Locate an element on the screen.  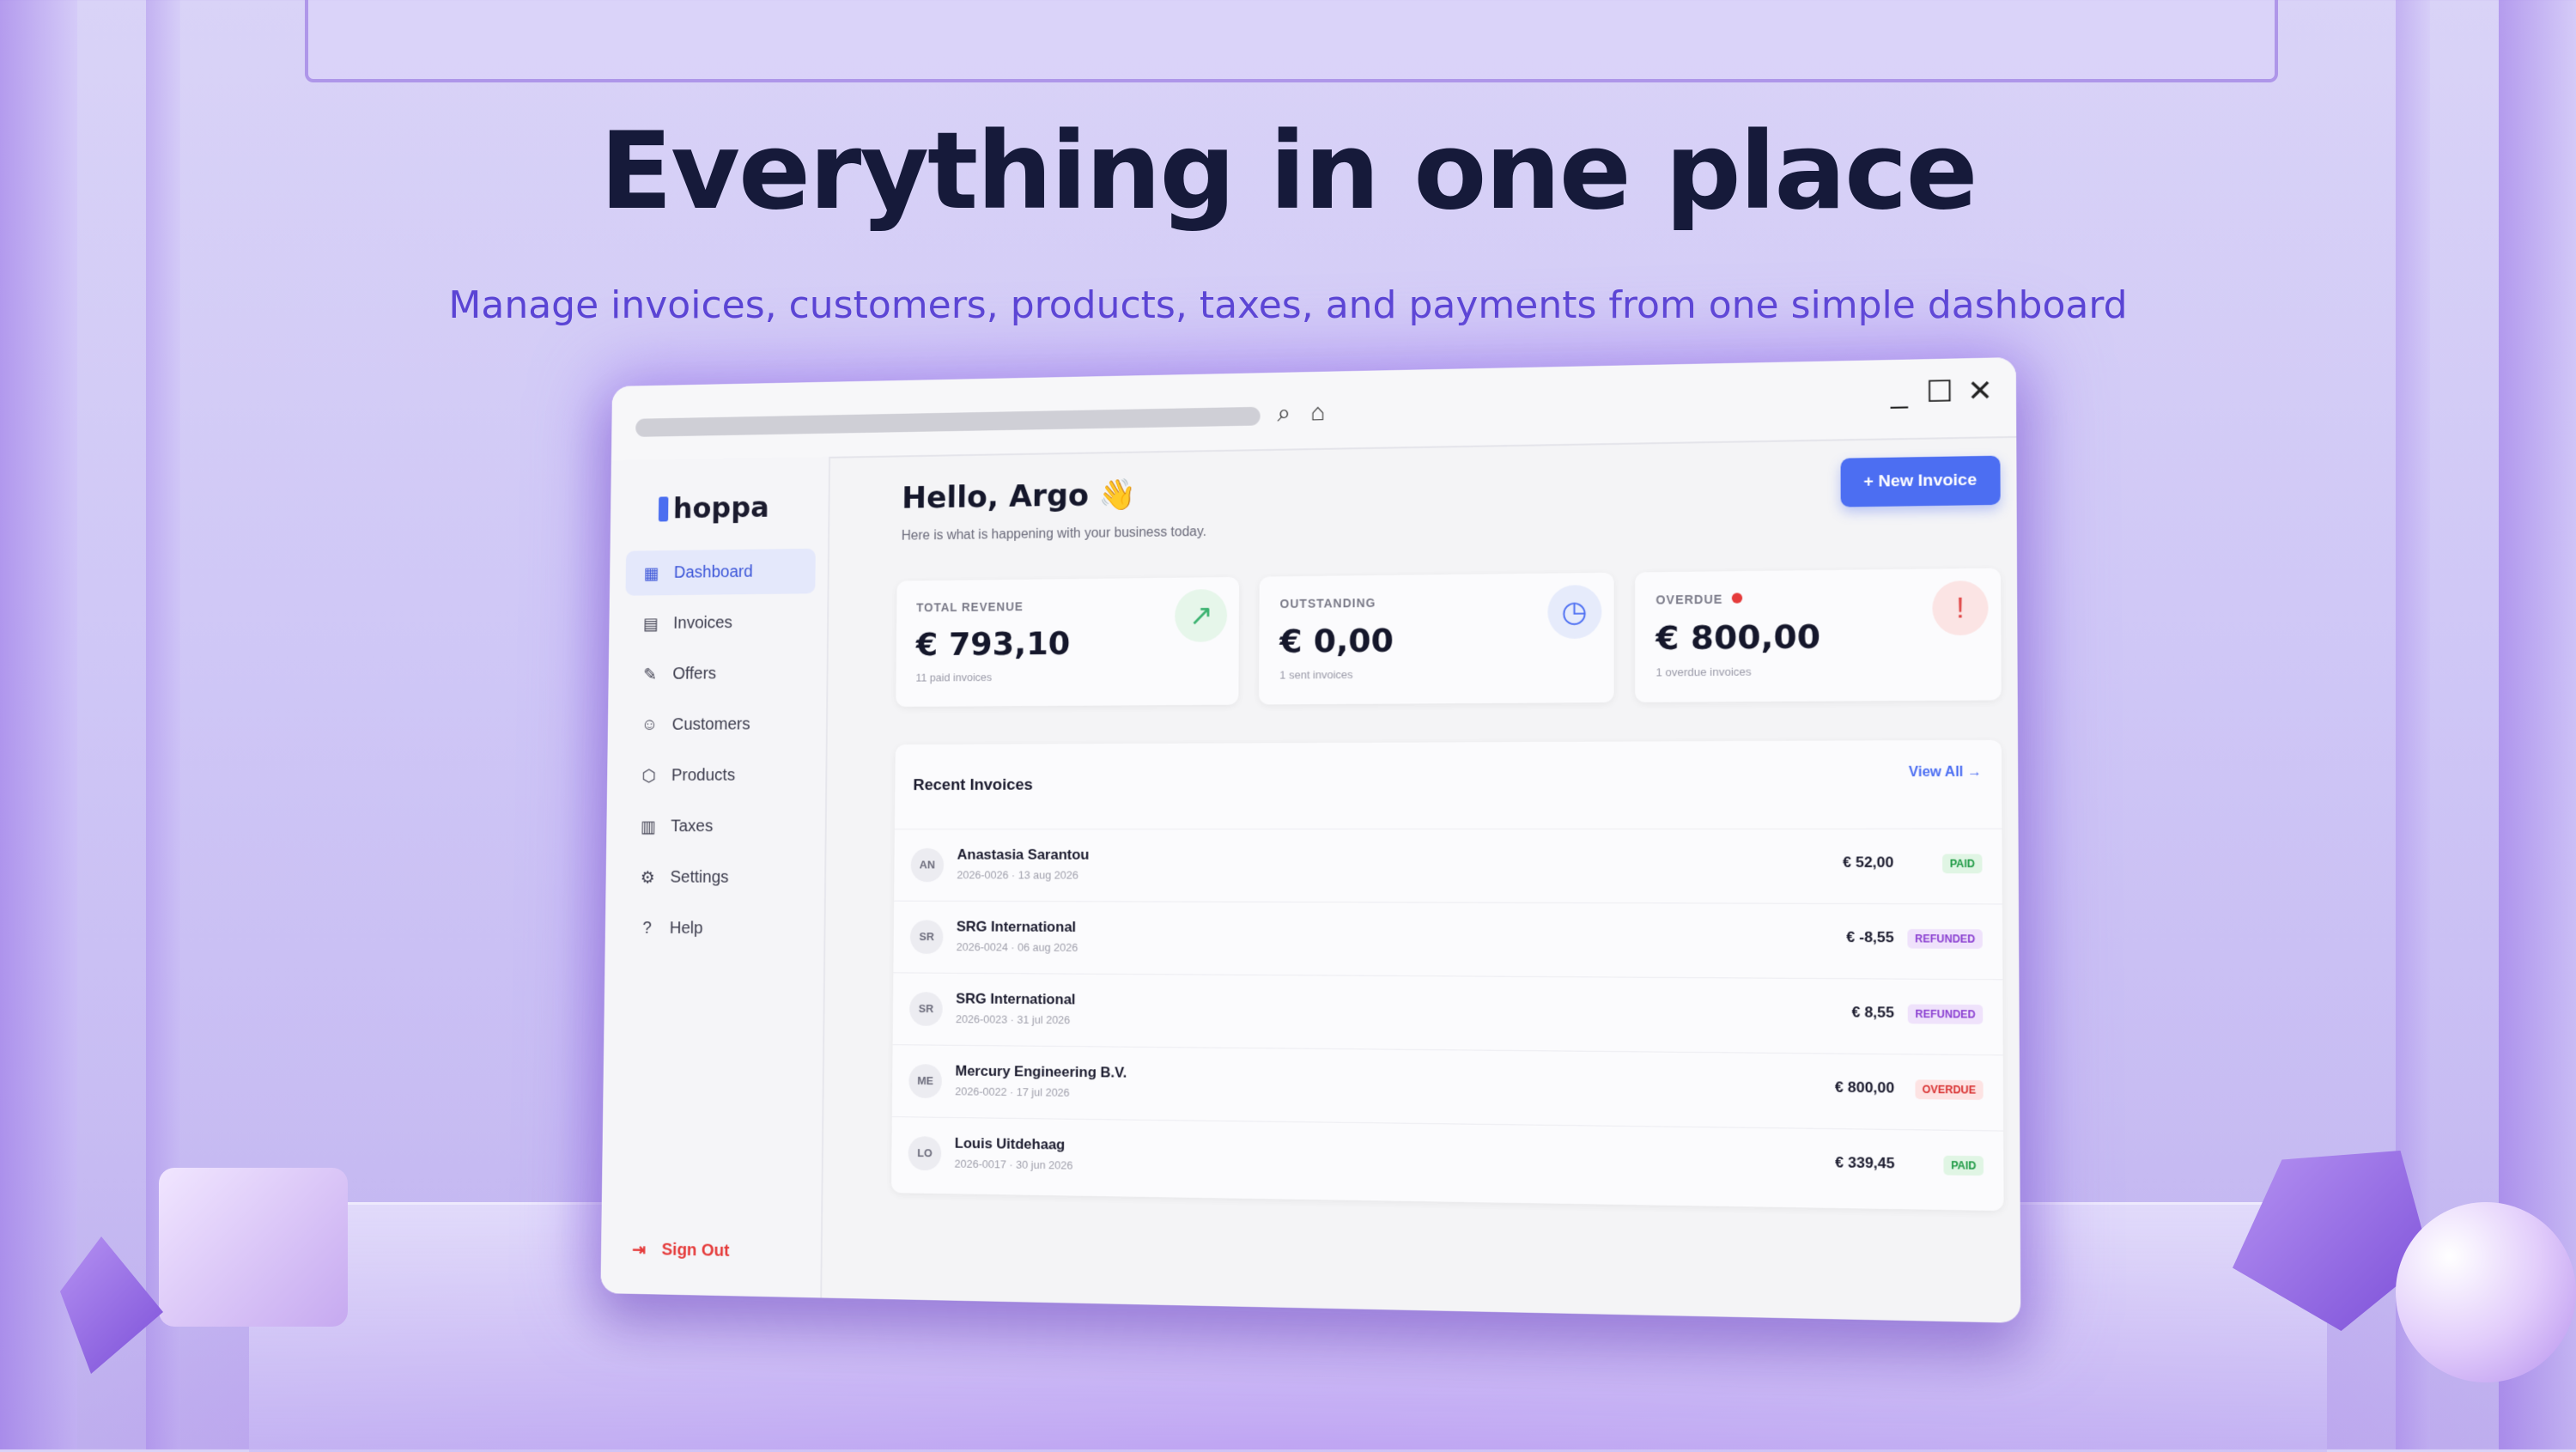
logo-mark-icon is located at coordinates (664, 508).